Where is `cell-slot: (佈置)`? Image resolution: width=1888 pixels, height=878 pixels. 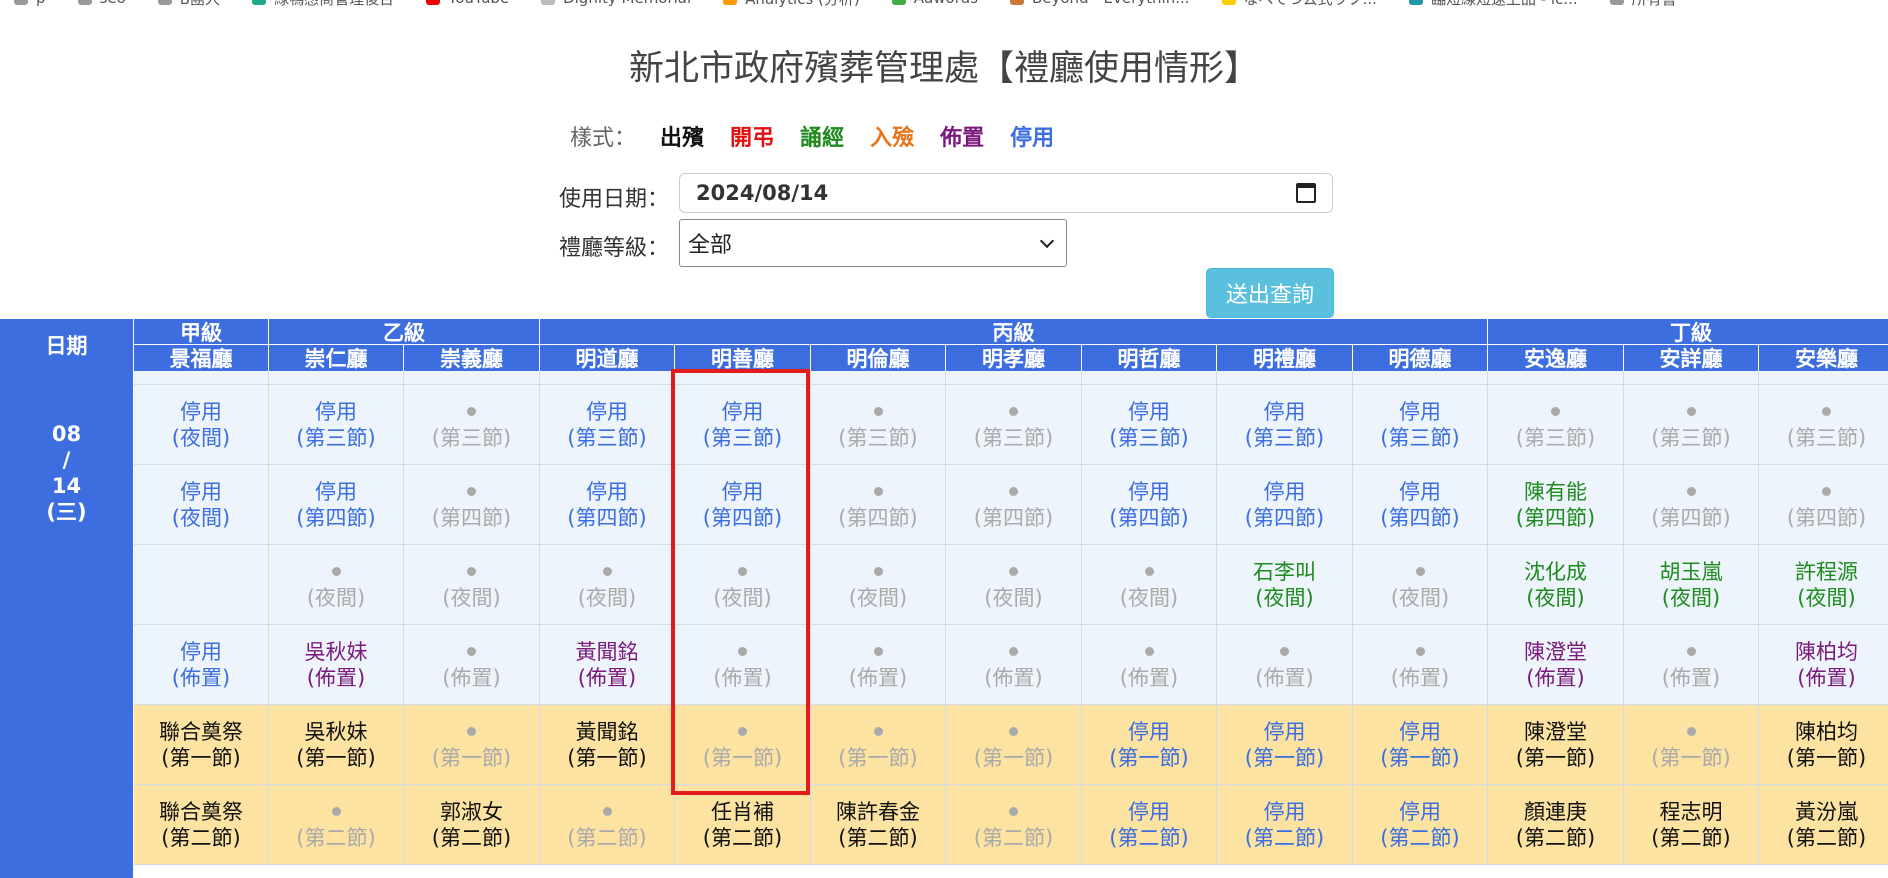
cell-slot: (佈置) is located at coordinates (1284, 677).